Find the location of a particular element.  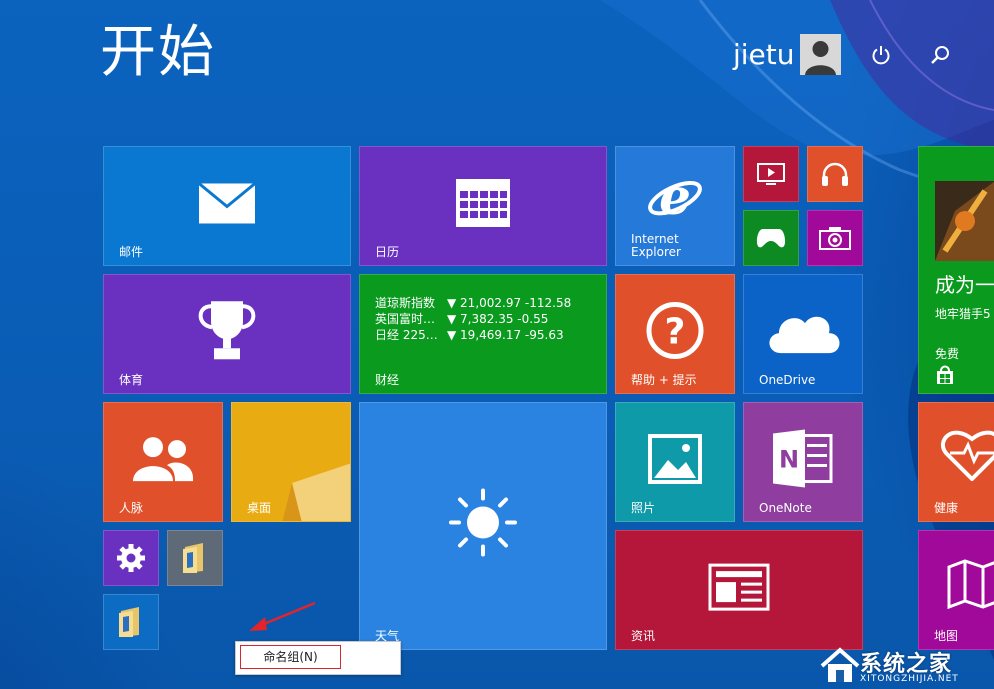

tile-sports: 体育 is located at coordinates (227, 334).